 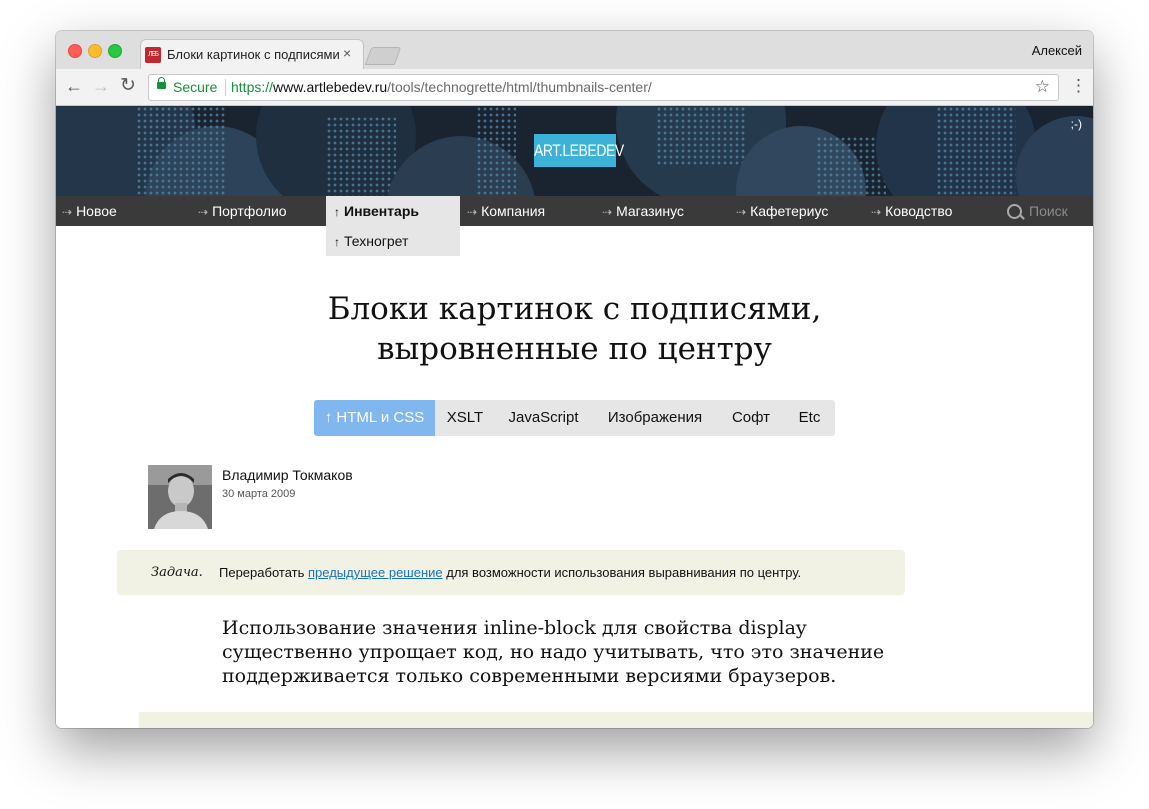 I want to click on title-line-1: Блоки картинок с подписями,, so click(x=574, y=309).